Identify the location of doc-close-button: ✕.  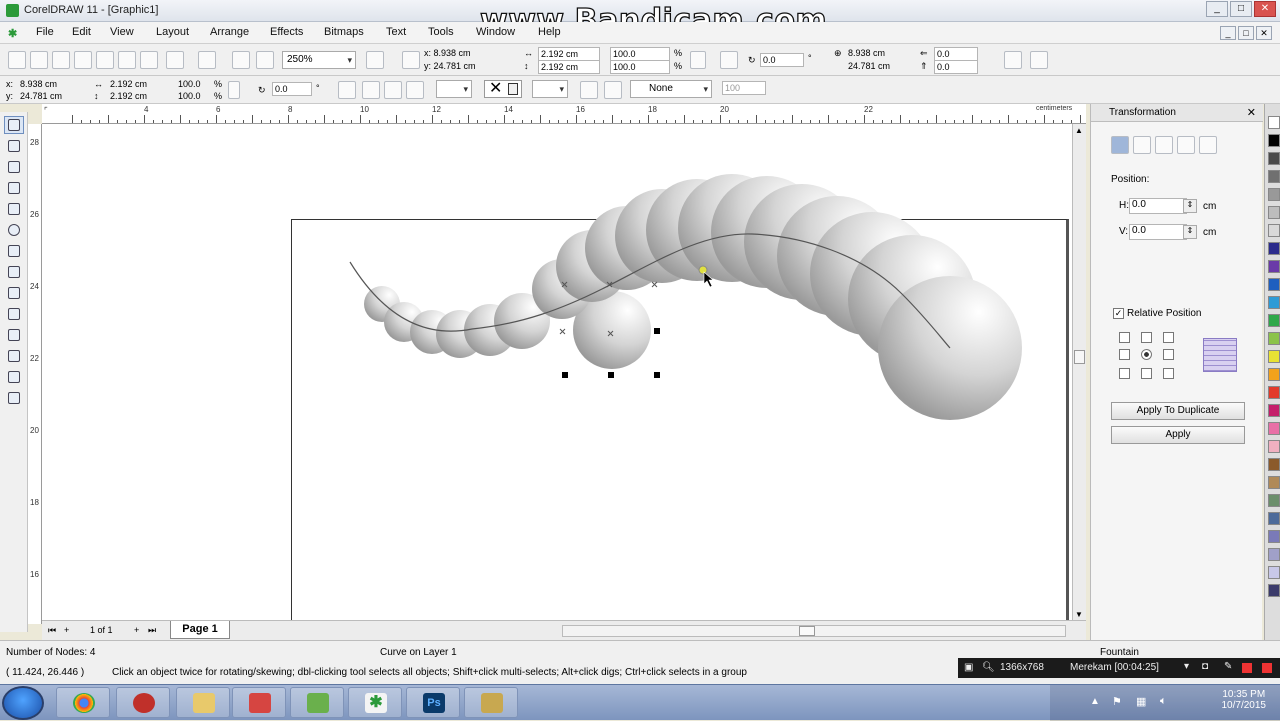
(1264, 33).